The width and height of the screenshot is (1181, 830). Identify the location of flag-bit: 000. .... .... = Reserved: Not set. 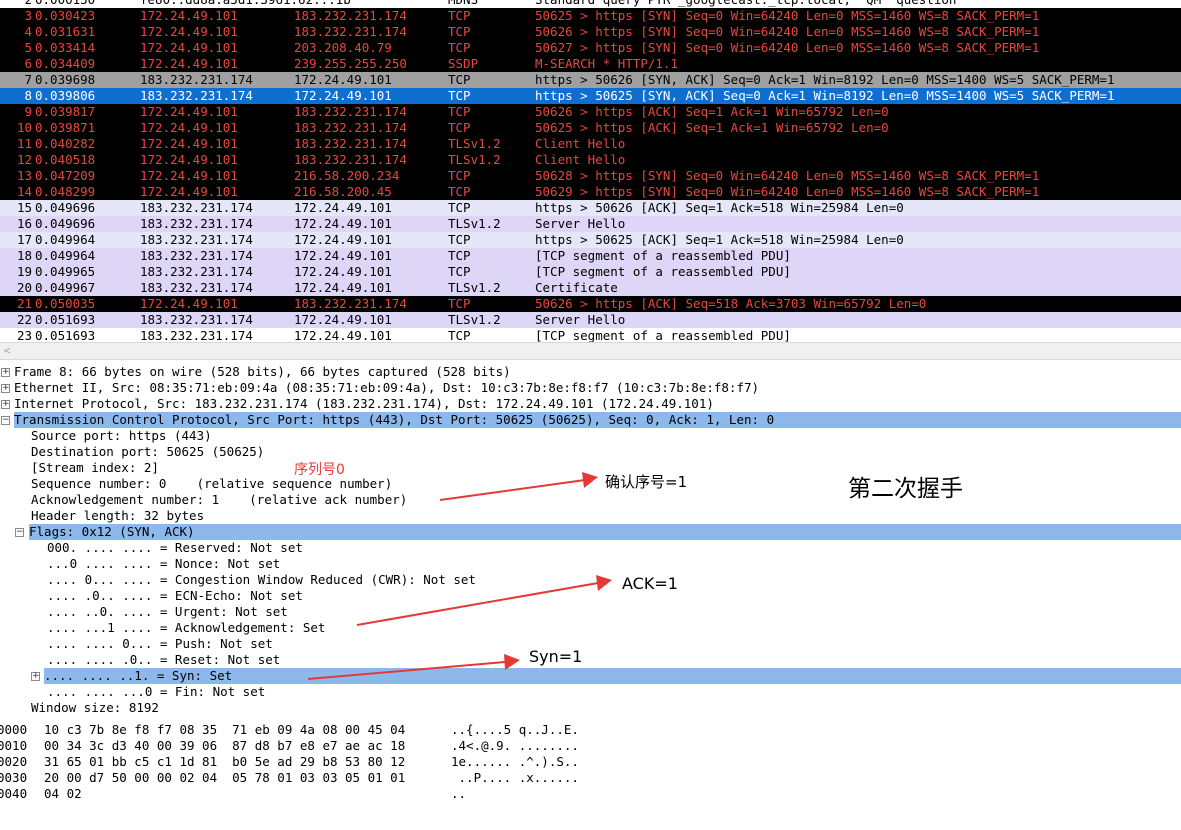
(175, 548).